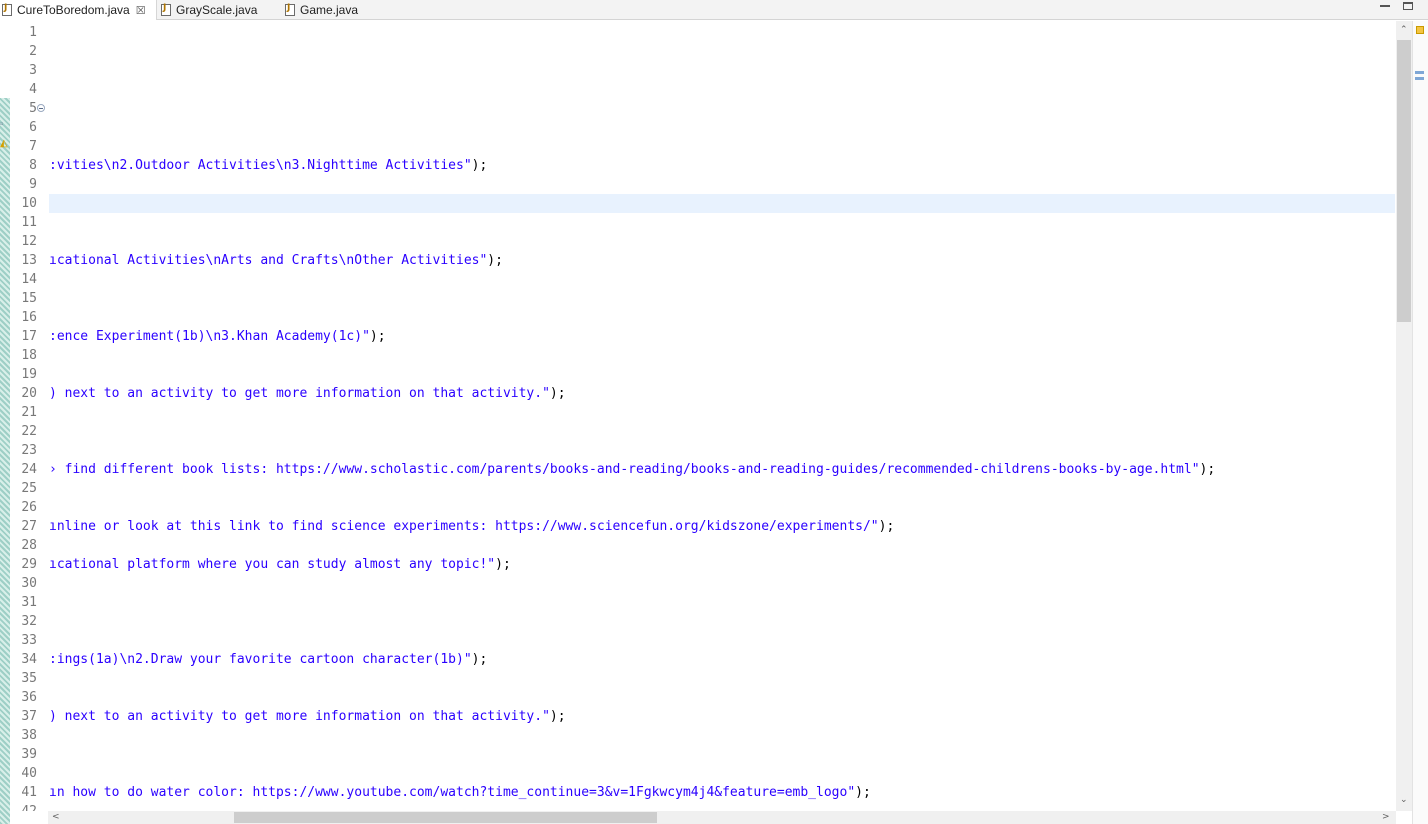  What do you see at coordinates (703, 773) in the screenshot?
I see `code-line: 40` at bounding box center [703, 773].